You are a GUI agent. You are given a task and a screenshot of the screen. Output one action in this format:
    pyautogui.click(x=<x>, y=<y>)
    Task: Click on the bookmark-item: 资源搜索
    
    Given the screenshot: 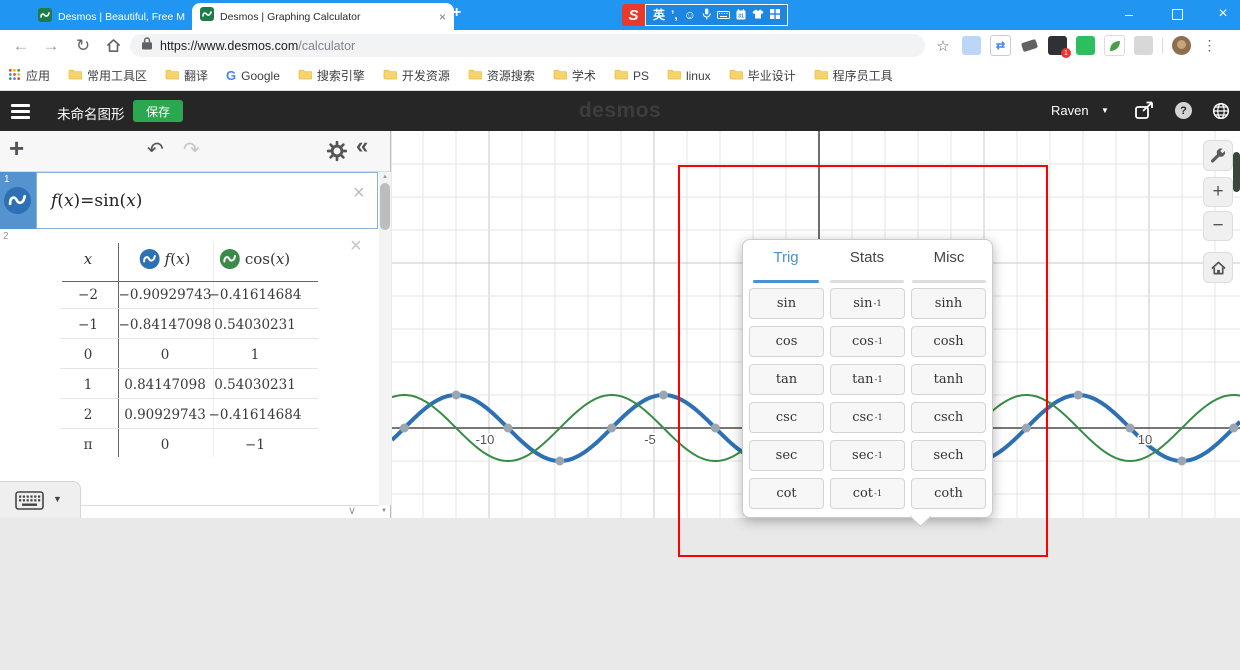 What is the action you would take?
    pyautogui.click(x=501, y=75)
    